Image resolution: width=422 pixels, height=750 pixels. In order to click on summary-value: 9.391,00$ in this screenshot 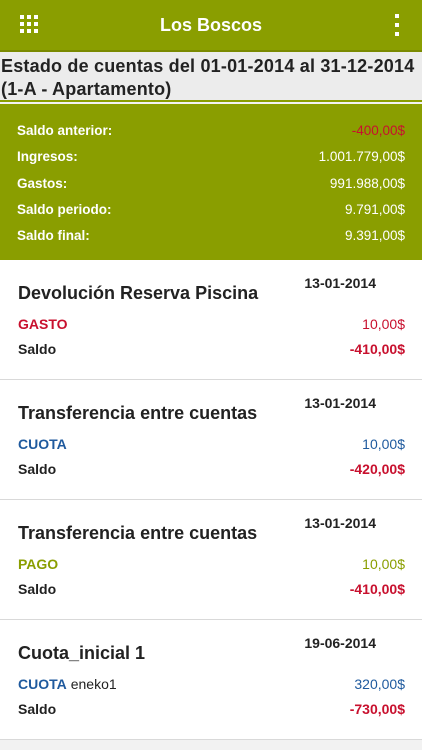, I will do `click(374, 236)`.